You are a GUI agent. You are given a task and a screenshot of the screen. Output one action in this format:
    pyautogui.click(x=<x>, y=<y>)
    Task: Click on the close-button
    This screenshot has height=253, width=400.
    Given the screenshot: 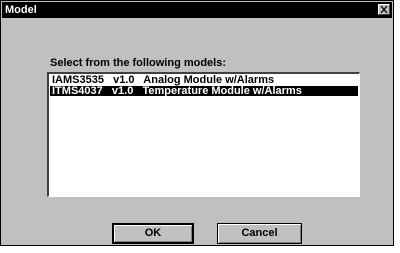 What is the action you would take?
    pyautogui.click(x=384, y=9)
    